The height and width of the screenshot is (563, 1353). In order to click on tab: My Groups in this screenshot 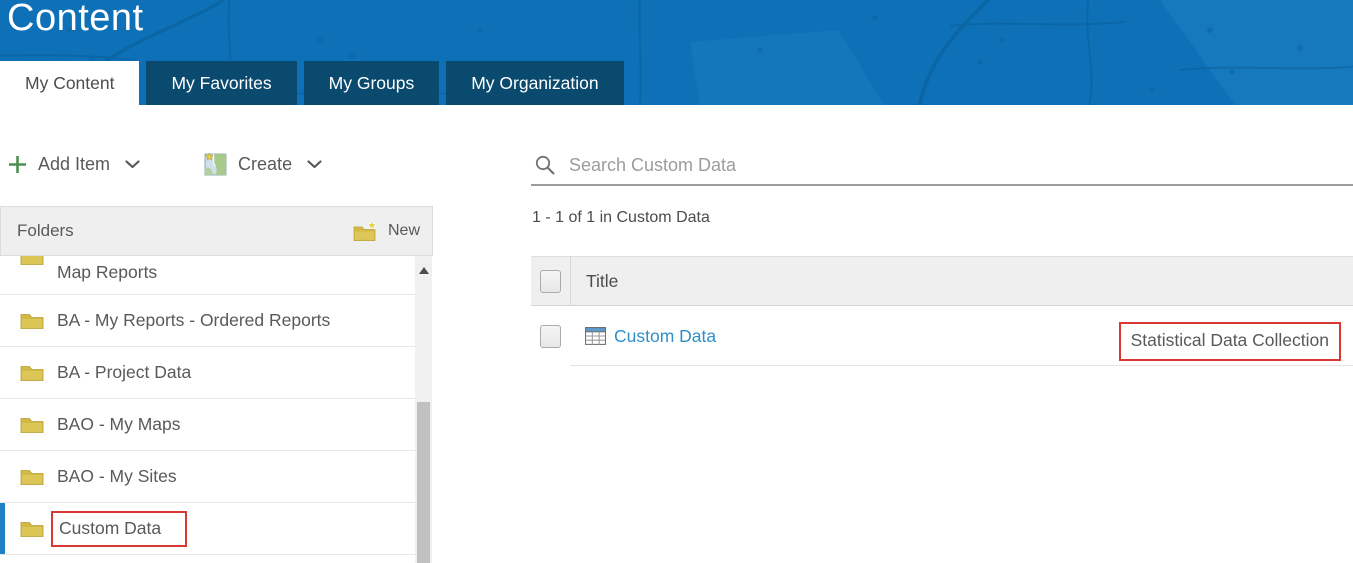, I will do `click(371, 83)`.